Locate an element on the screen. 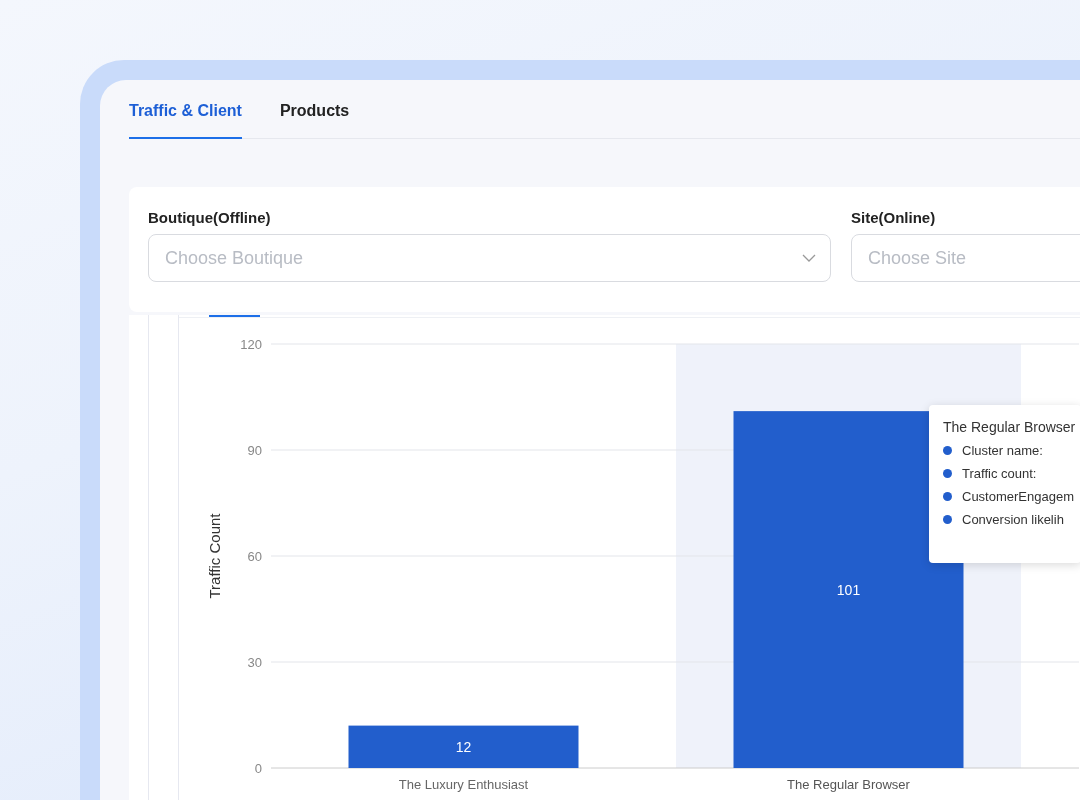  tab-indicator is located at coordinates (234, 316).